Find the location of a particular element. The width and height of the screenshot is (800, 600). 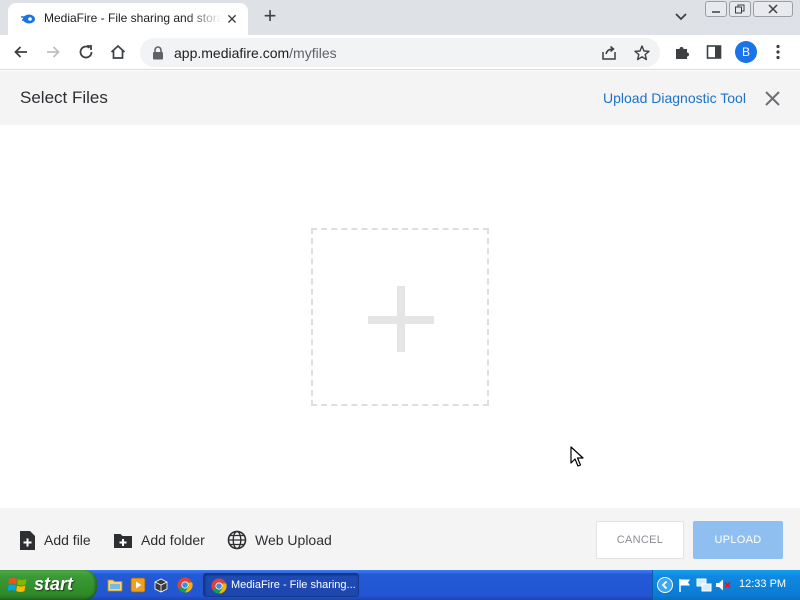

plus-icon-vertical is located at coordinates (401, 319).